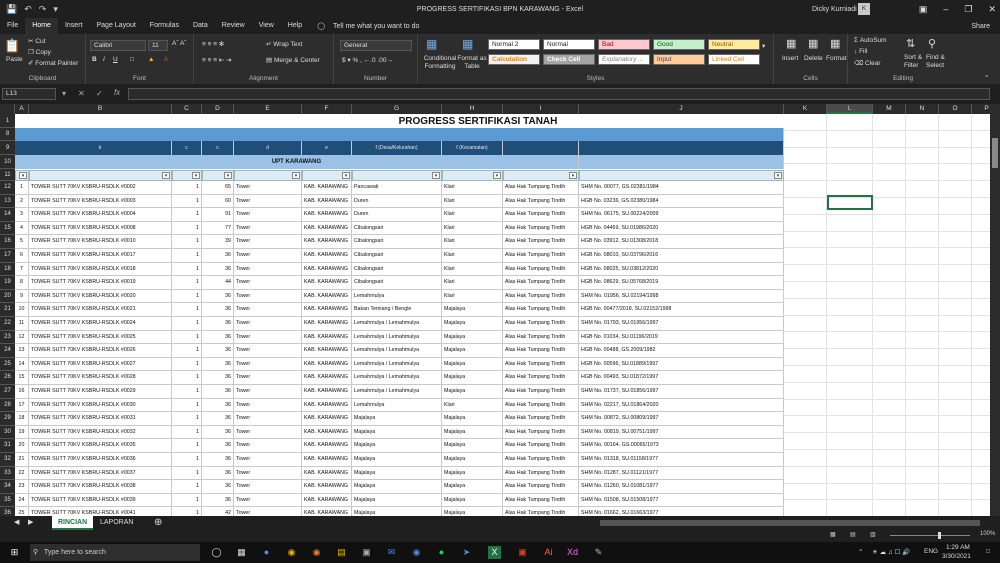 The image size is (1000, 563). I want to click on task-view-icon: ▦, so click(241, 552).